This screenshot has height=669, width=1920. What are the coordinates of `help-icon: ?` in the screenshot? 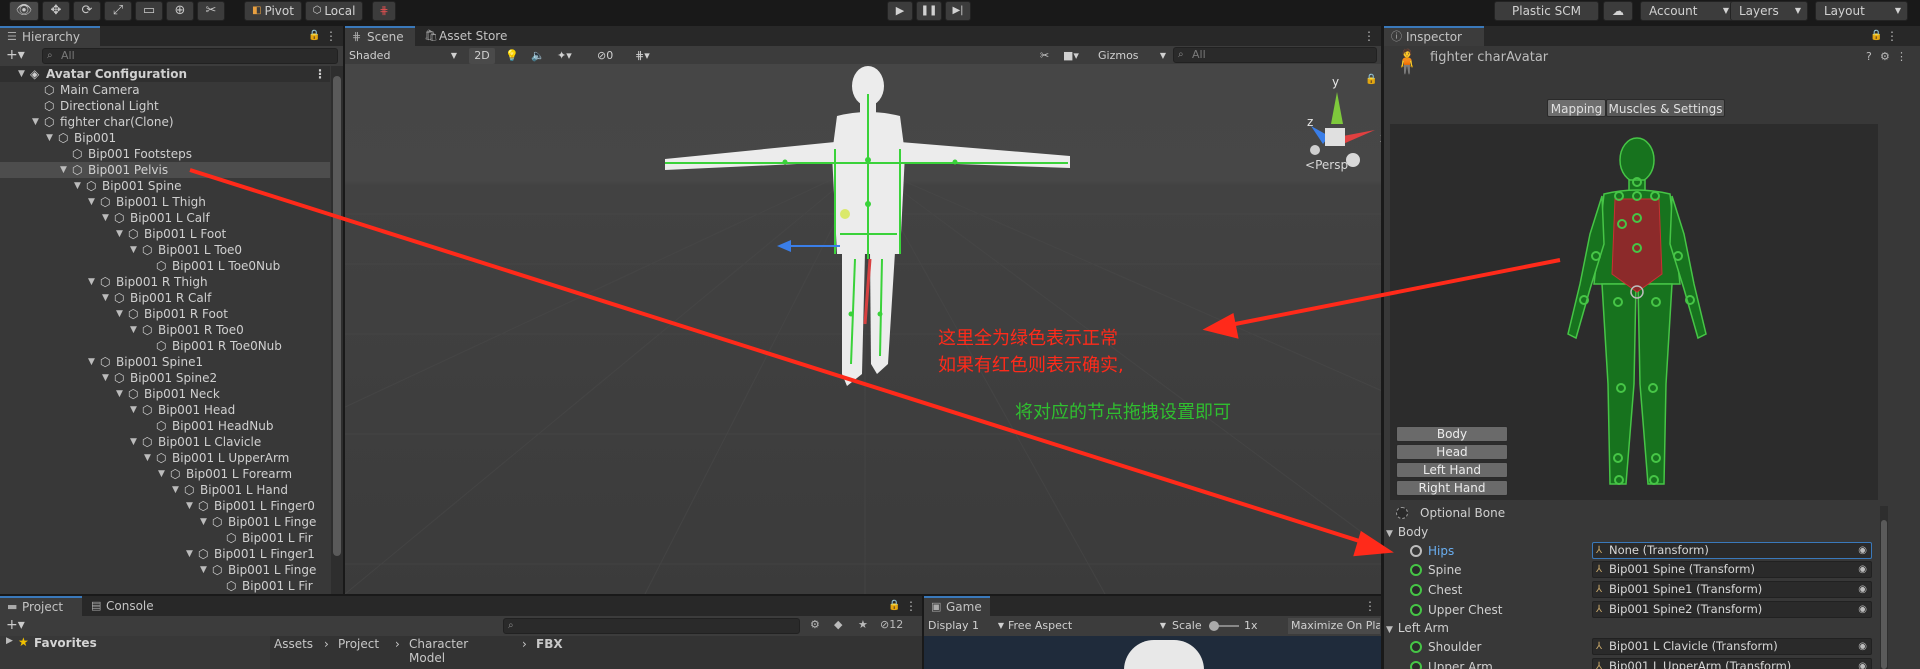 It's located at (1869, 56).